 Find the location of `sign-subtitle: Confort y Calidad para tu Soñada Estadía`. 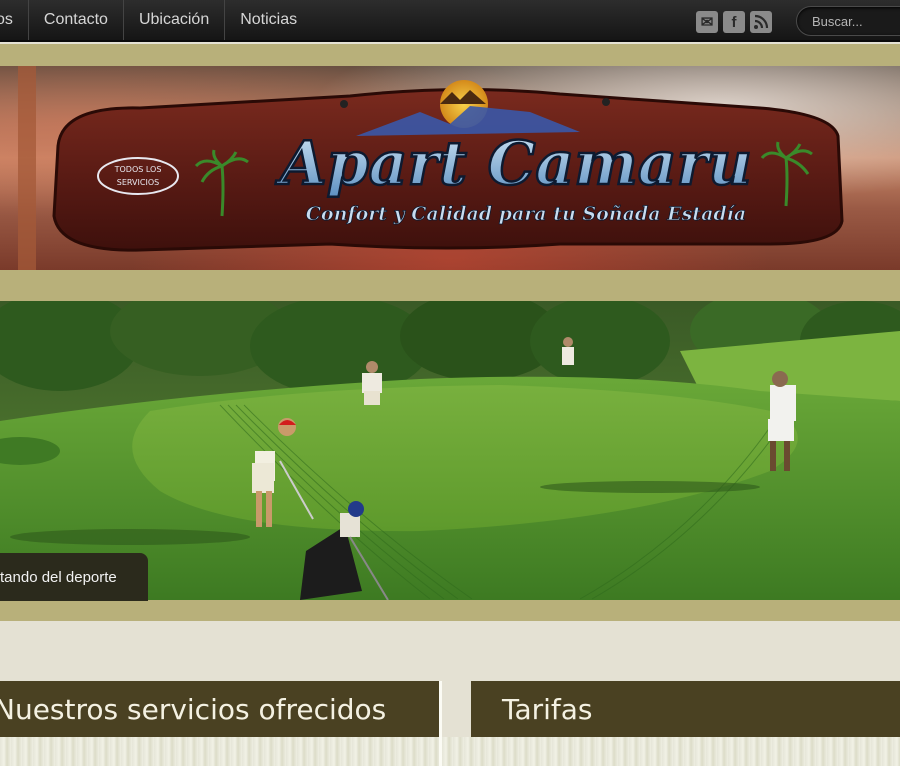

sign-subtitle: Confort y Calidad para tu Soñada Estadía is located at coordinates (526, 214).